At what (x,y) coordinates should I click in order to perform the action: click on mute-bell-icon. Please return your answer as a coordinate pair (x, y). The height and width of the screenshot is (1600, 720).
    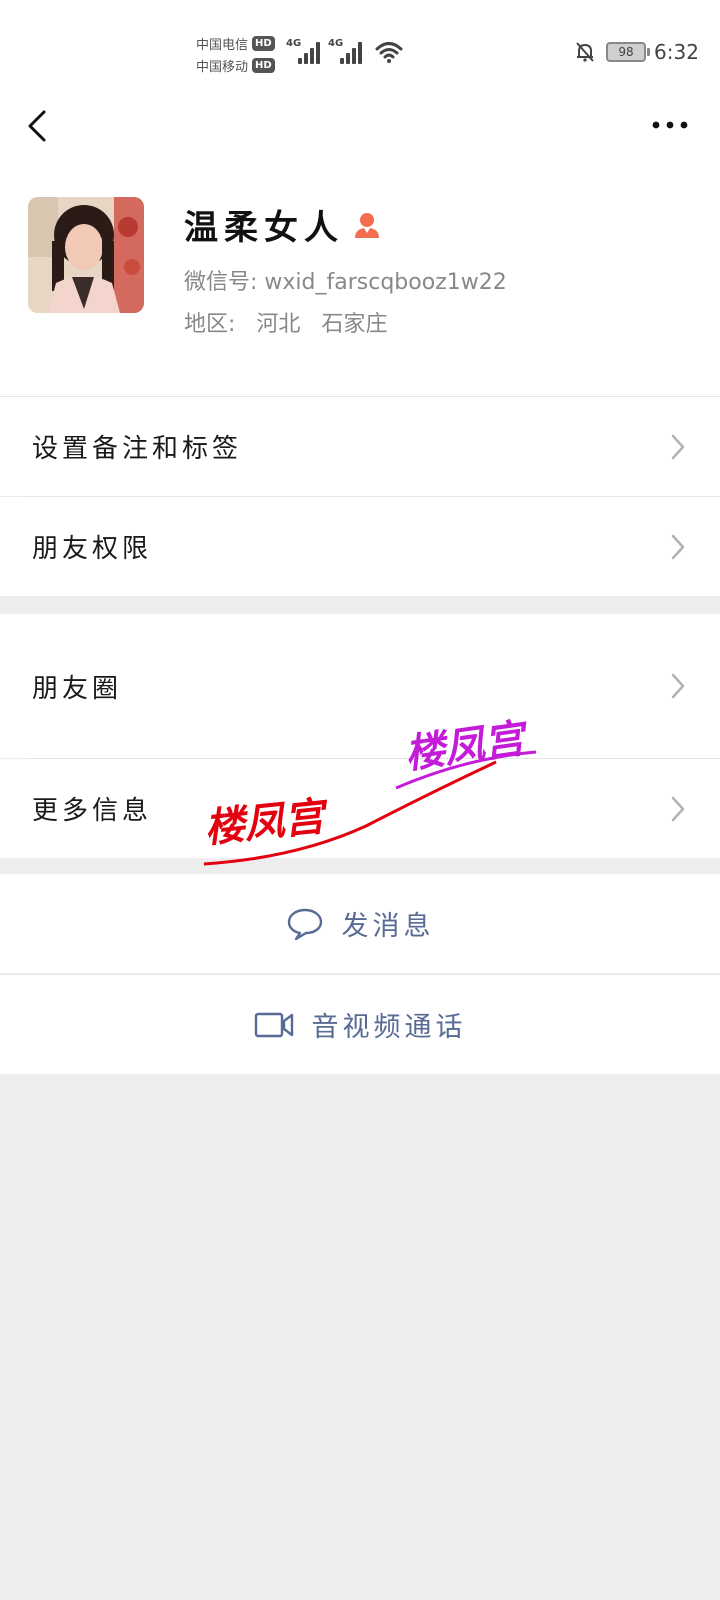
    Looking at the image, I should click on (585, 52).